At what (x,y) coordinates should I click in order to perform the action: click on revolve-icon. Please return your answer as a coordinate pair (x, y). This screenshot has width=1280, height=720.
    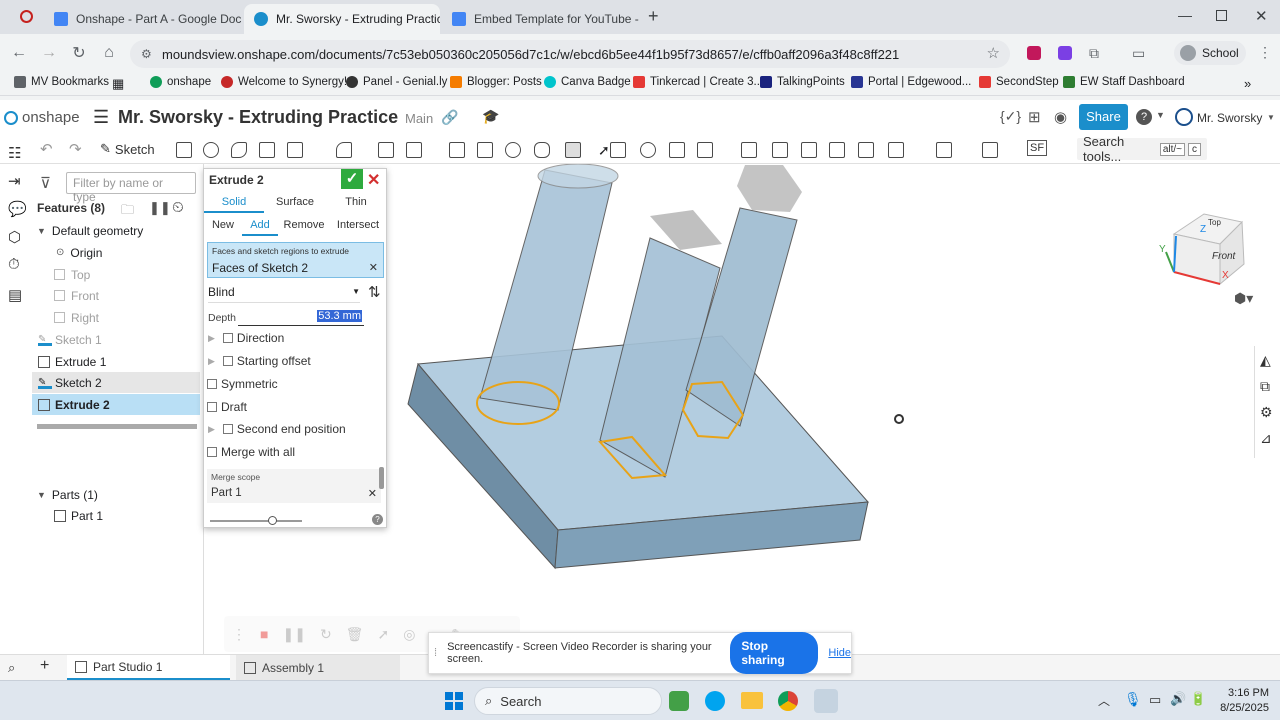
    Looking at the image, I should click on (211, 150).